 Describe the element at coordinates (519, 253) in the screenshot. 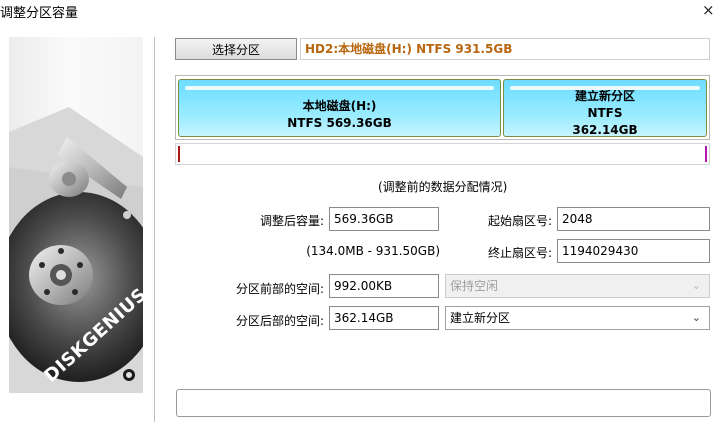

I see `end-sector-label: 终止扇区号:` at that location.